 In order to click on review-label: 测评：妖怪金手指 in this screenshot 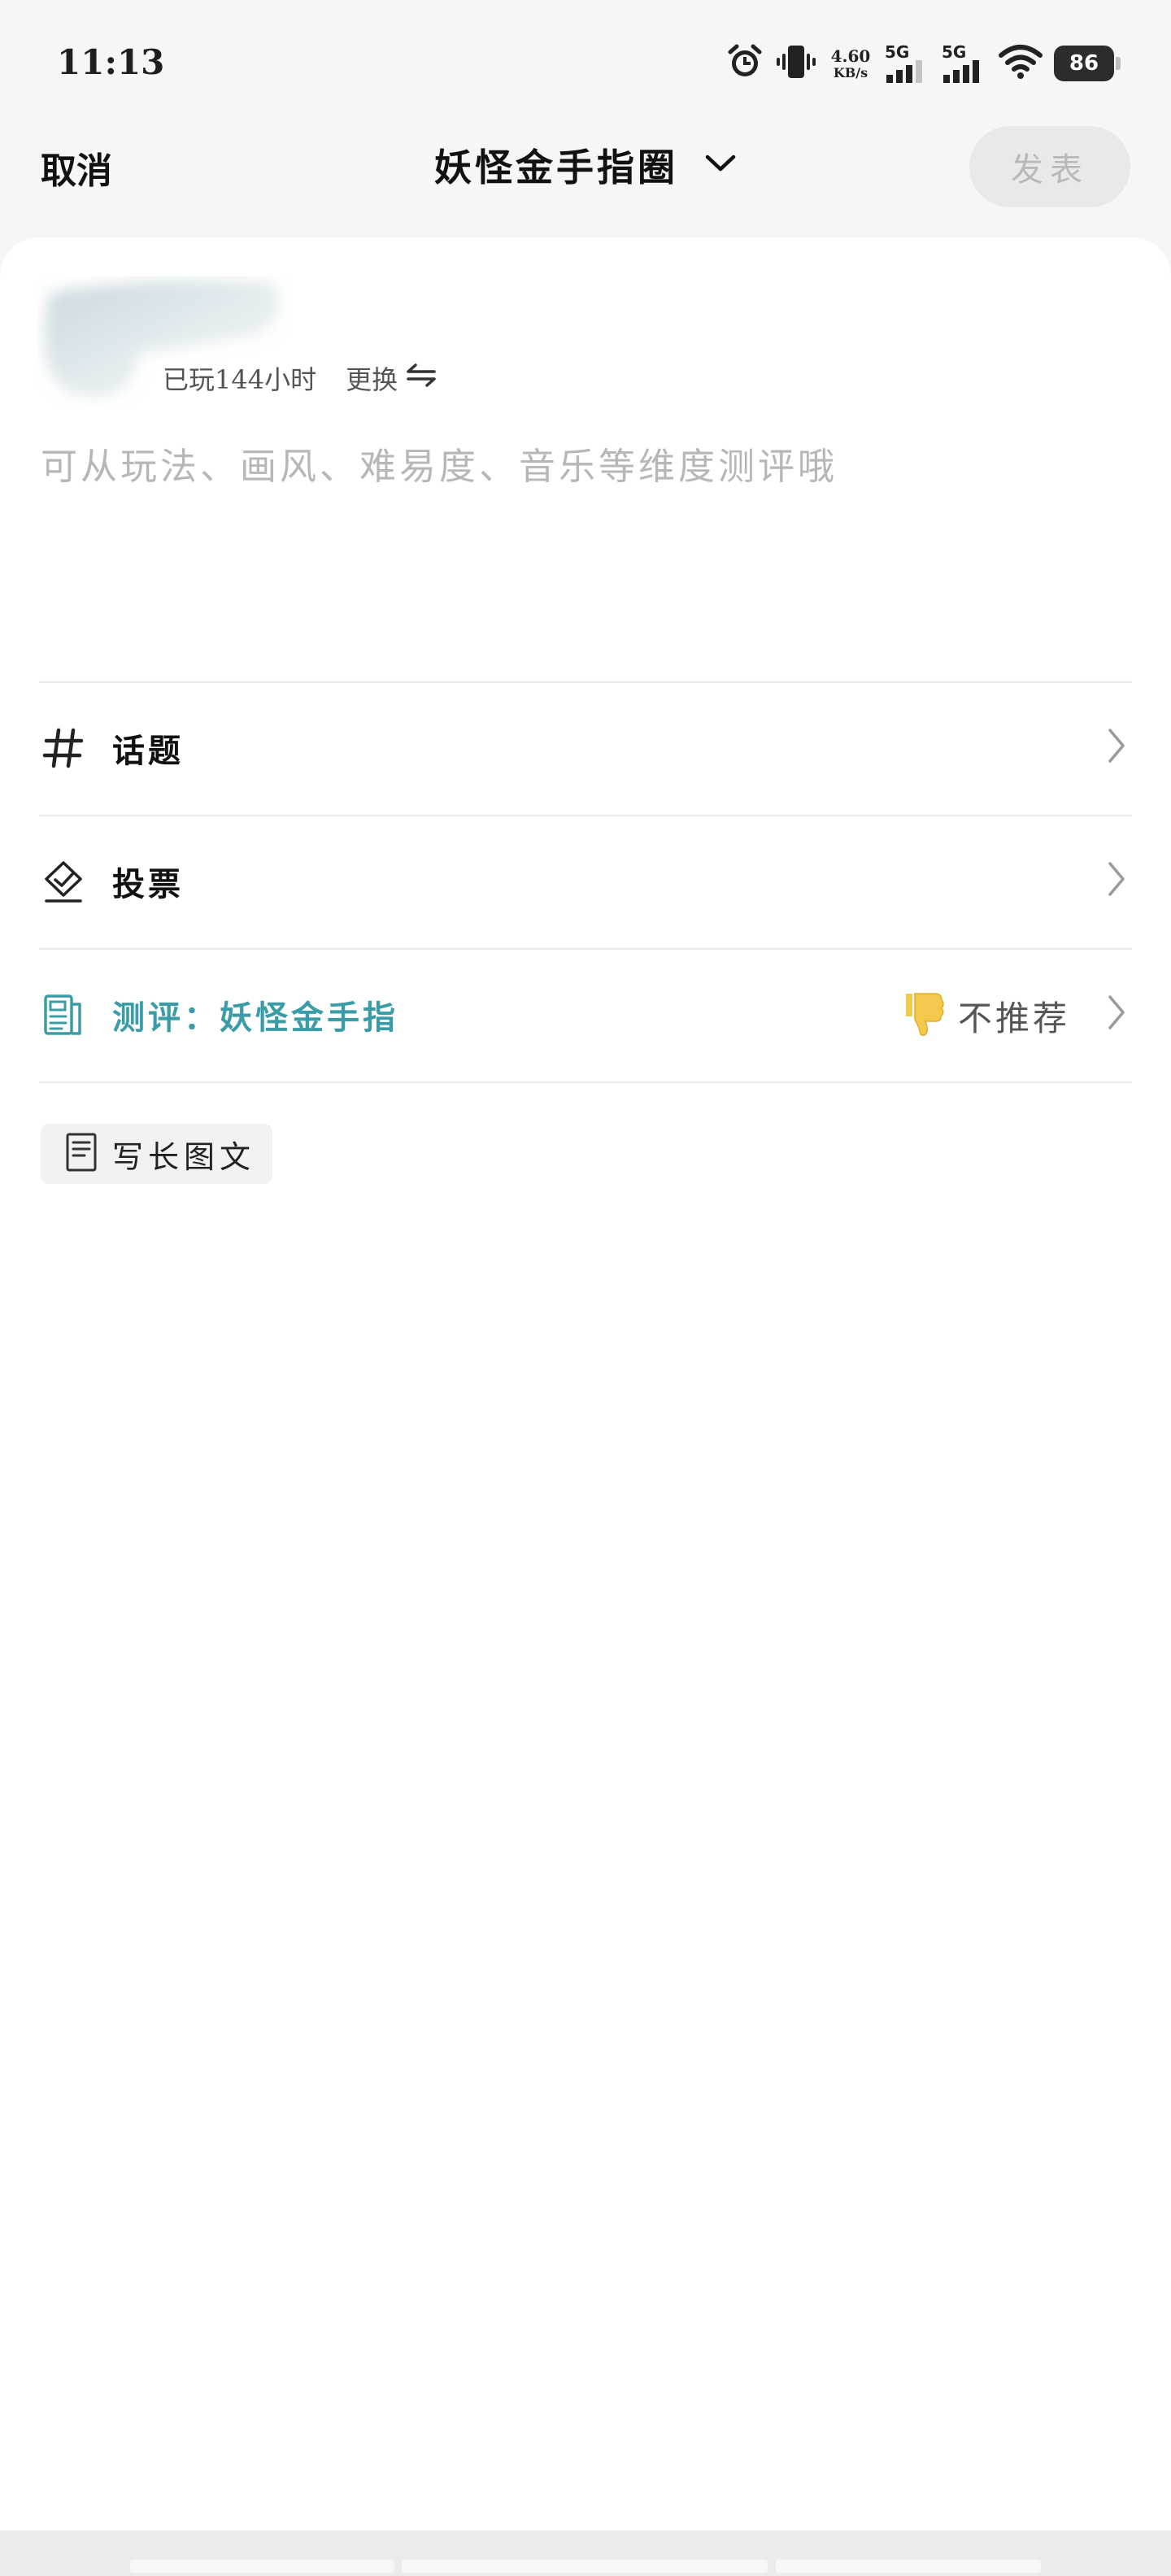, I will do `click(255, 1018)`.